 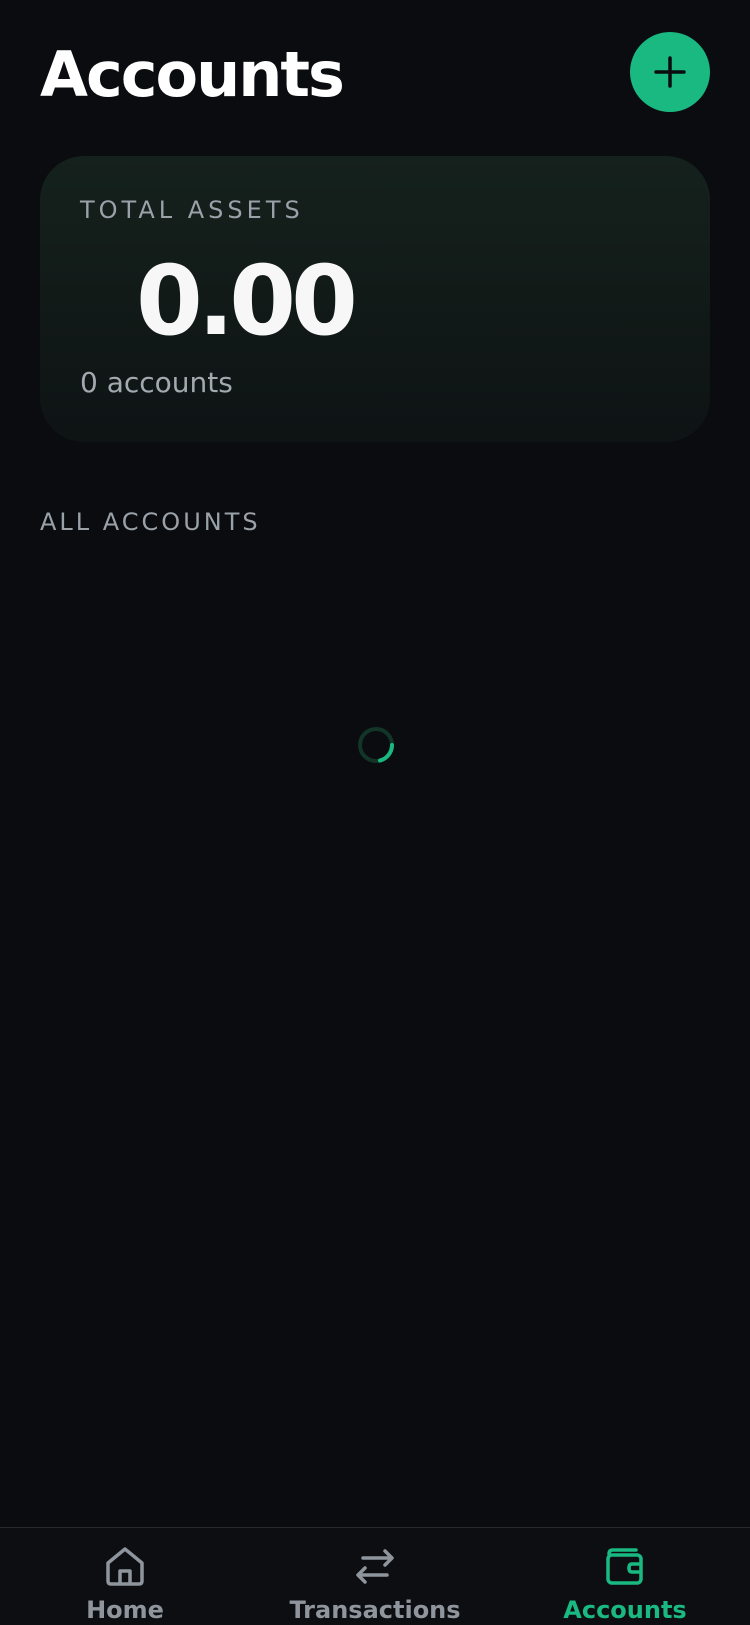 I want to click on bottom-nav: Home Transactions Accounts, so click(x=375, y=1576).